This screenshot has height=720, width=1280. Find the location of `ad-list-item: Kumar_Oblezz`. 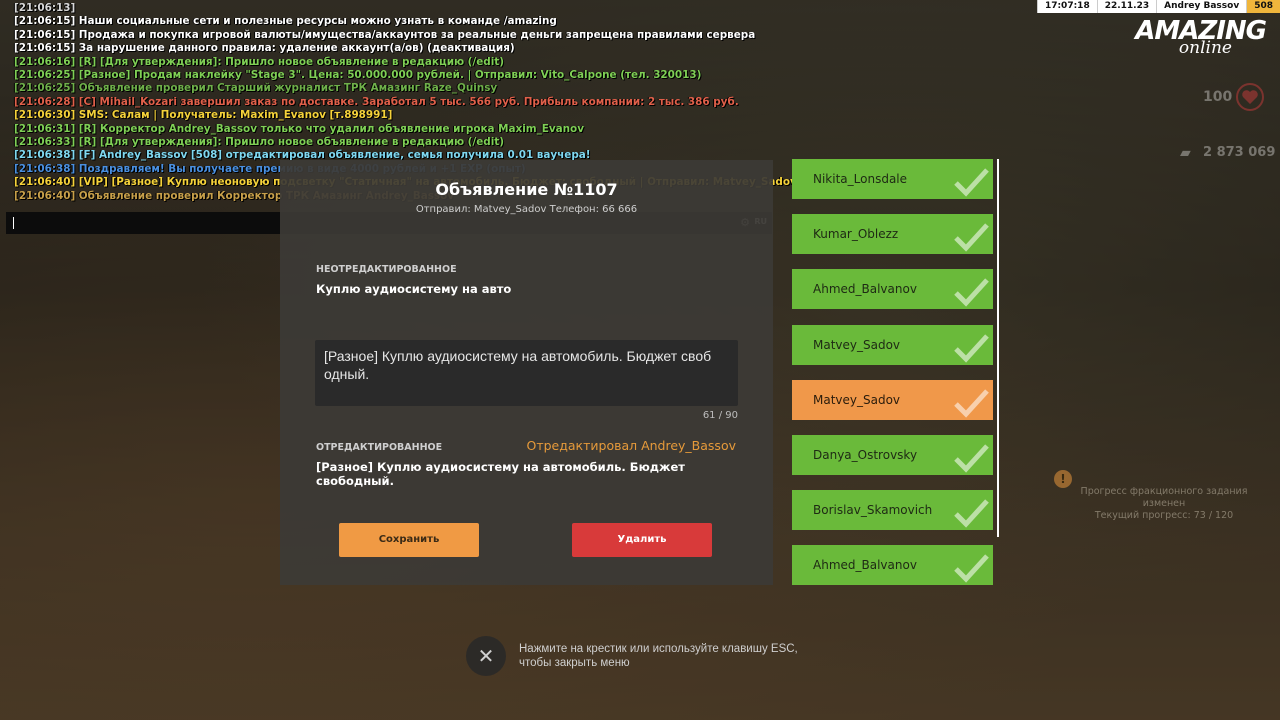

ad-list-item: Kumar_Oblezz is located at coordinates (892, 234).